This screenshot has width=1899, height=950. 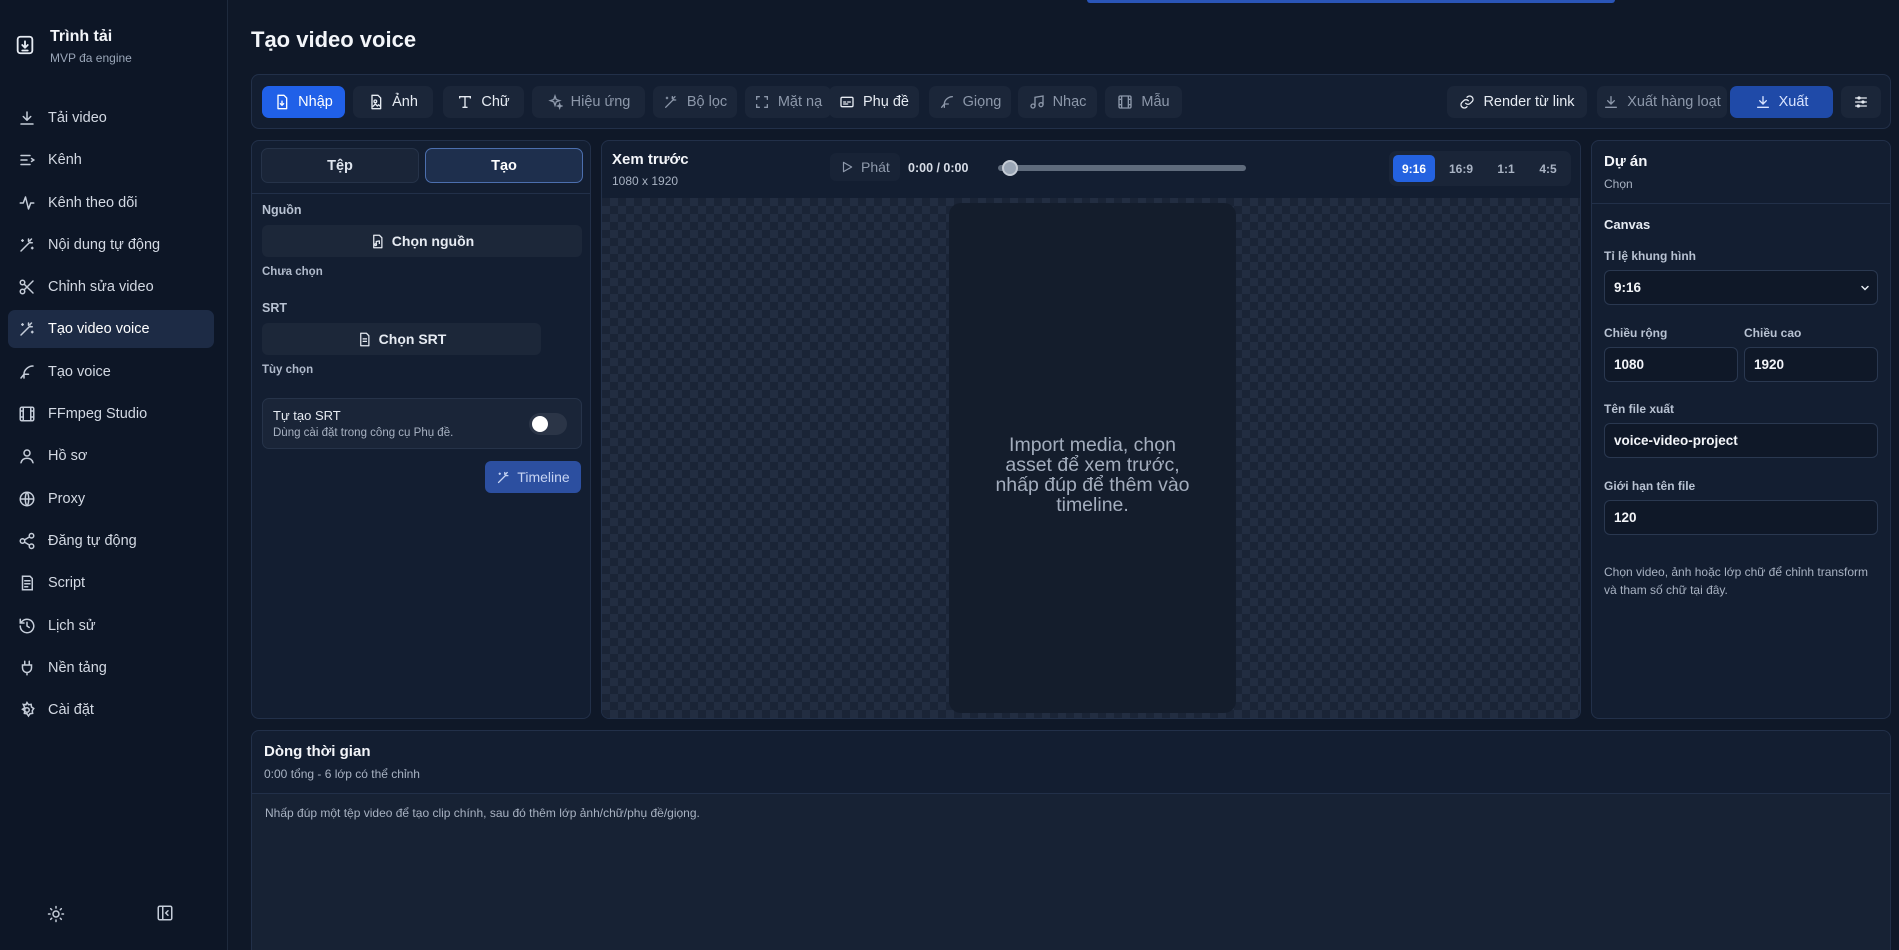 I want to click on play-button: Phát, so click(x=865, y=167).